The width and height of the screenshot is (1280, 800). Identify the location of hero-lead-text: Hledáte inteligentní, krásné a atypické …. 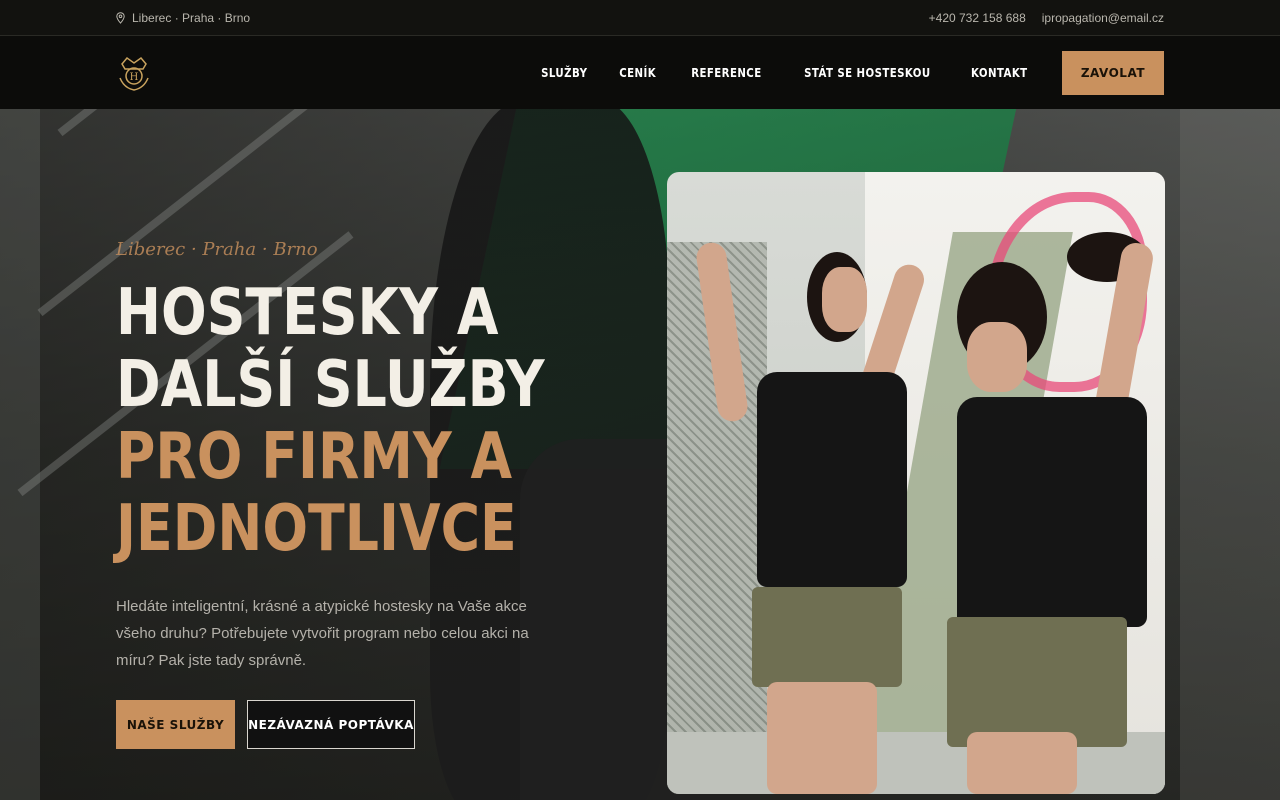
(322, 633).